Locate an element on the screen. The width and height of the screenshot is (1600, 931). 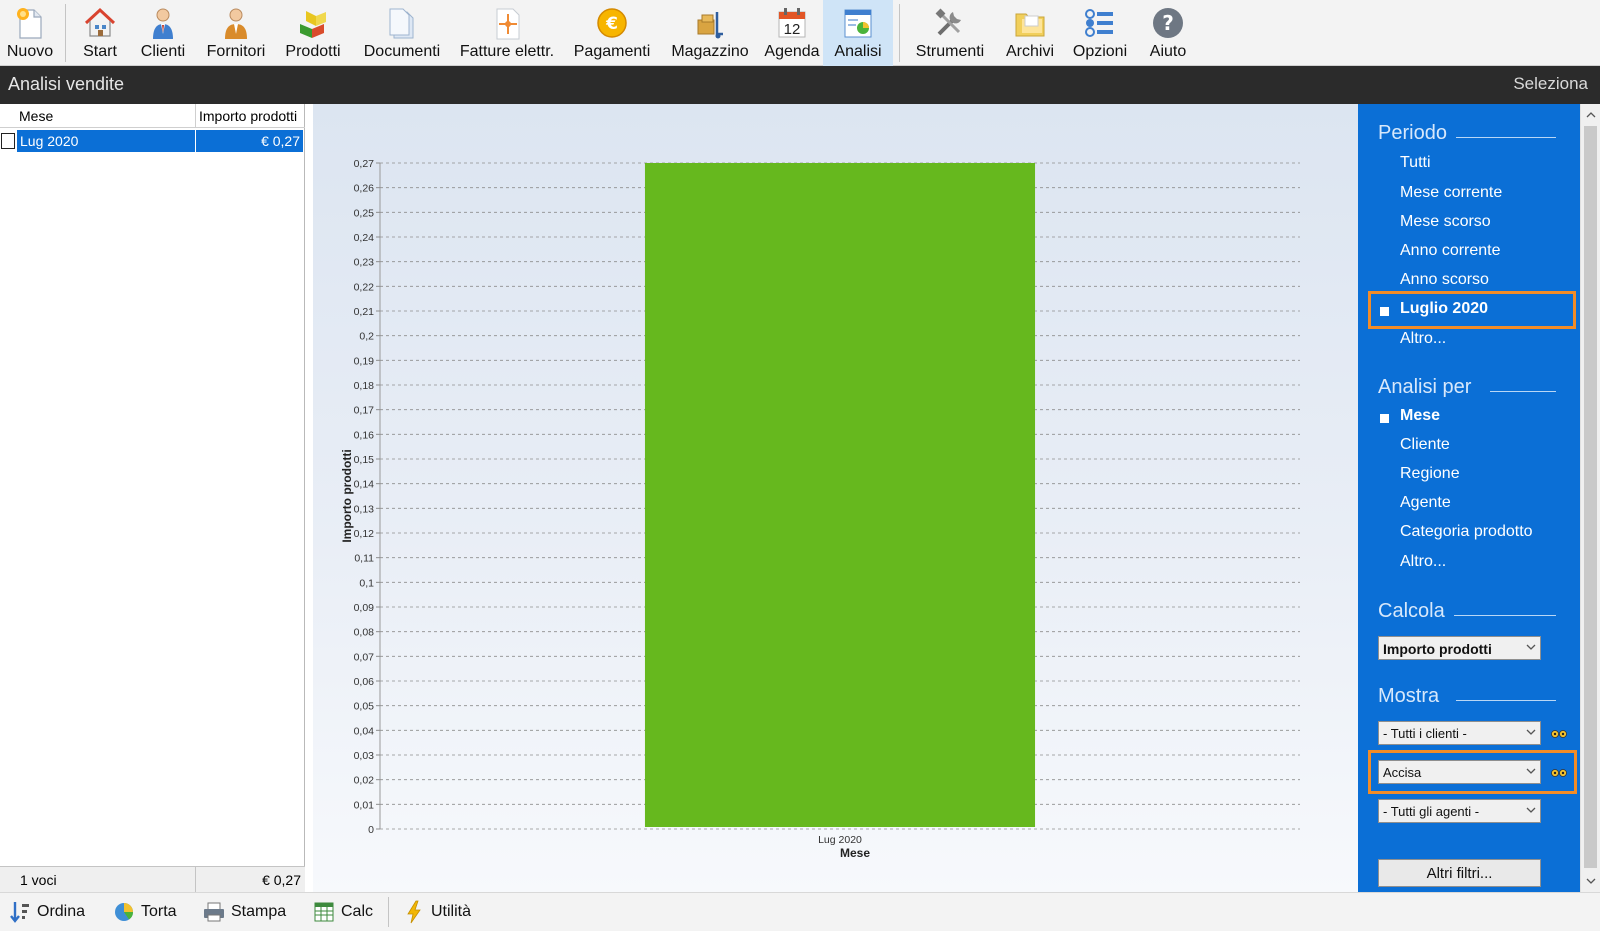
scroll-down-button is located at coordinates (1590, 881).